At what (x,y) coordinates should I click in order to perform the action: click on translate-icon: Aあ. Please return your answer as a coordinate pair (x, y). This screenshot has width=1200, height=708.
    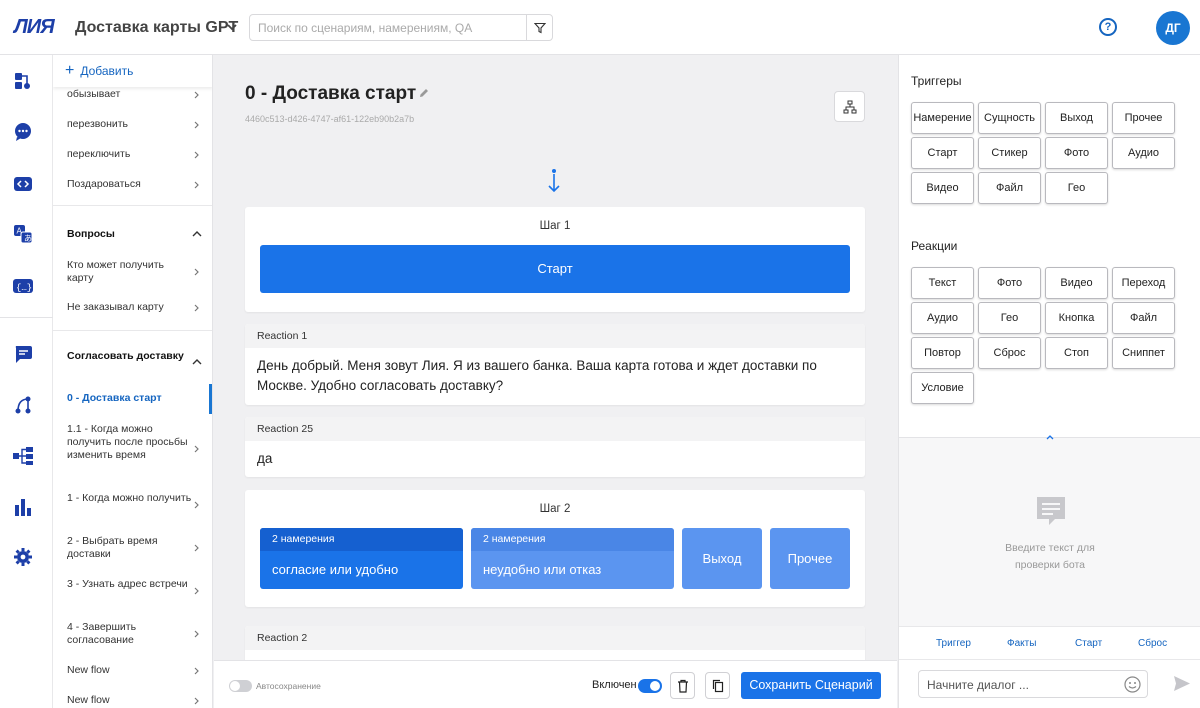
    Looking at the image, I should click on (23, 234).